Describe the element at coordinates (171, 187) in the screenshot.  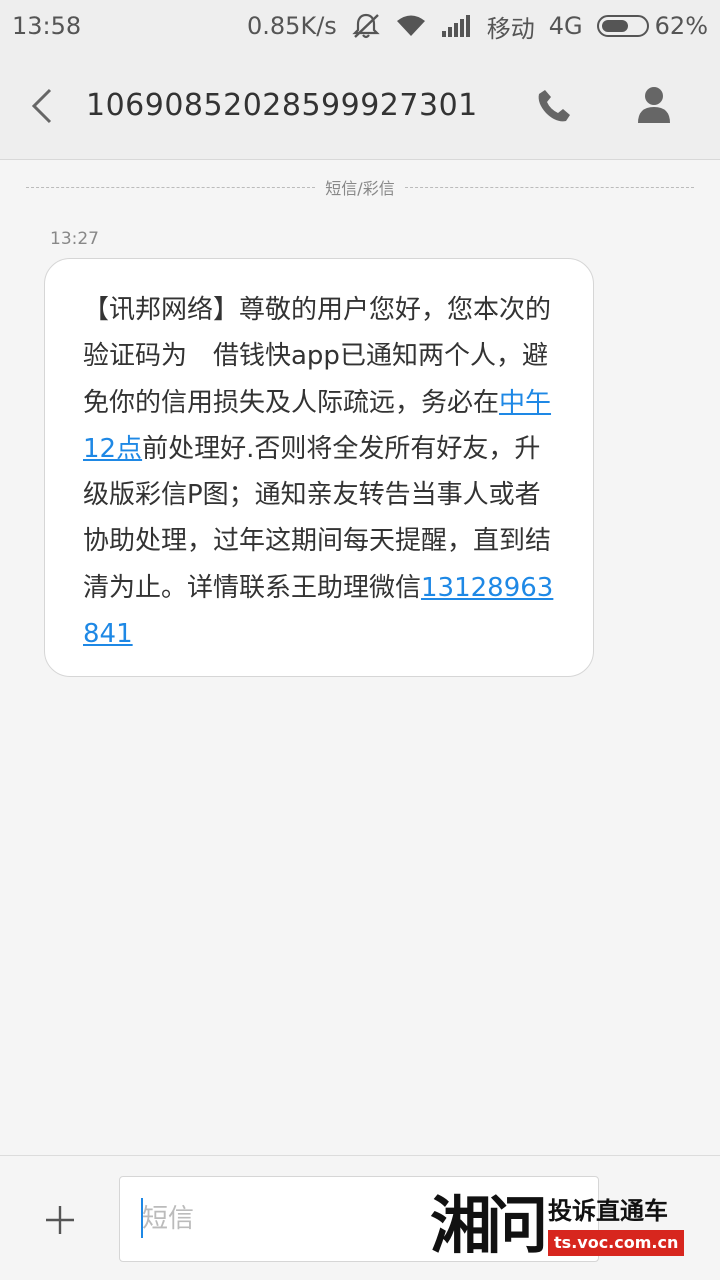
I see `divider-line-left` at that location.